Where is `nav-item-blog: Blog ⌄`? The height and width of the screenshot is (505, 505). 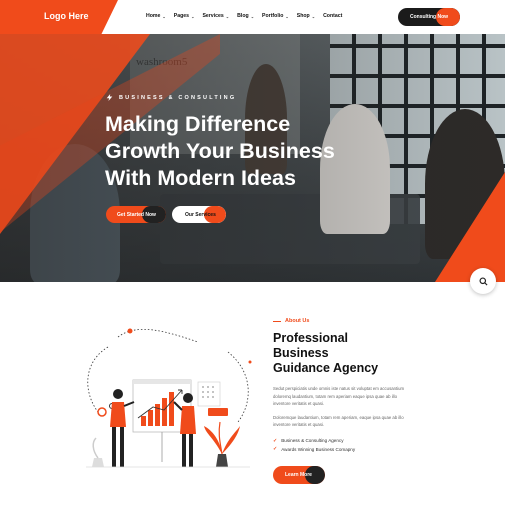 nav-item-blog: Blog ⌄ is located at coordinates (245, 16).